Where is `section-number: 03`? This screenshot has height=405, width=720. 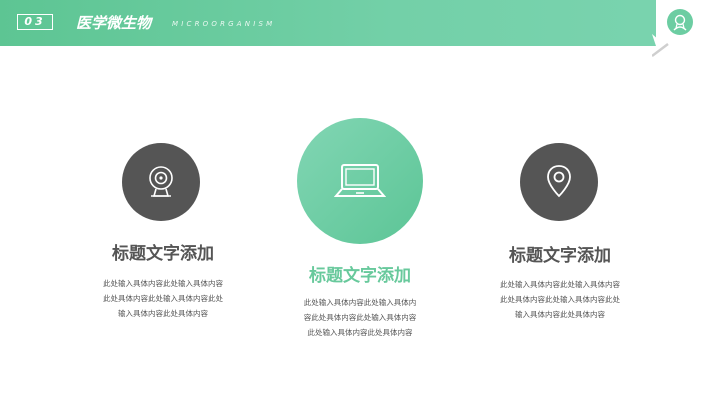
section-number: 03 is located at coordinates (35, 22).